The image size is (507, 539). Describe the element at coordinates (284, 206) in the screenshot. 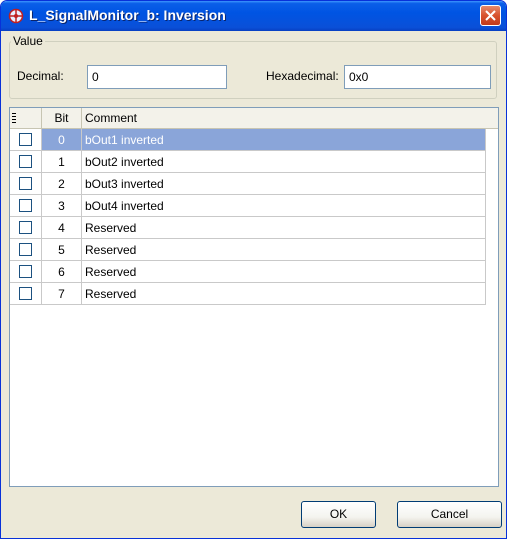

I see `comment-cell: bOut4 inverted` at that location.